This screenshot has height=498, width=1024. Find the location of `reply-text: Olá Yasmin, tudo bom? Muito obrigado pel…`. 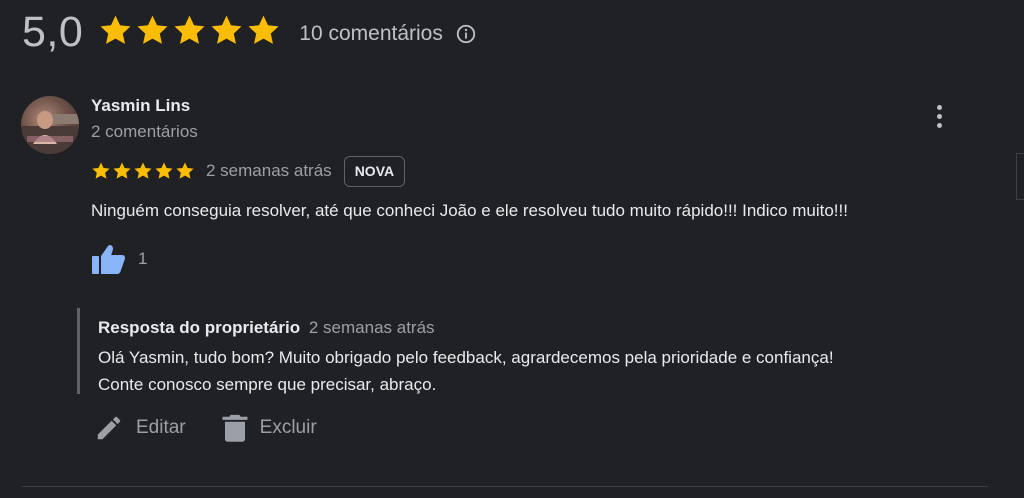

reply-text: Olá Yasmin, tudo bom? Muito obrigado pel… is located at coordinates (466, 371).